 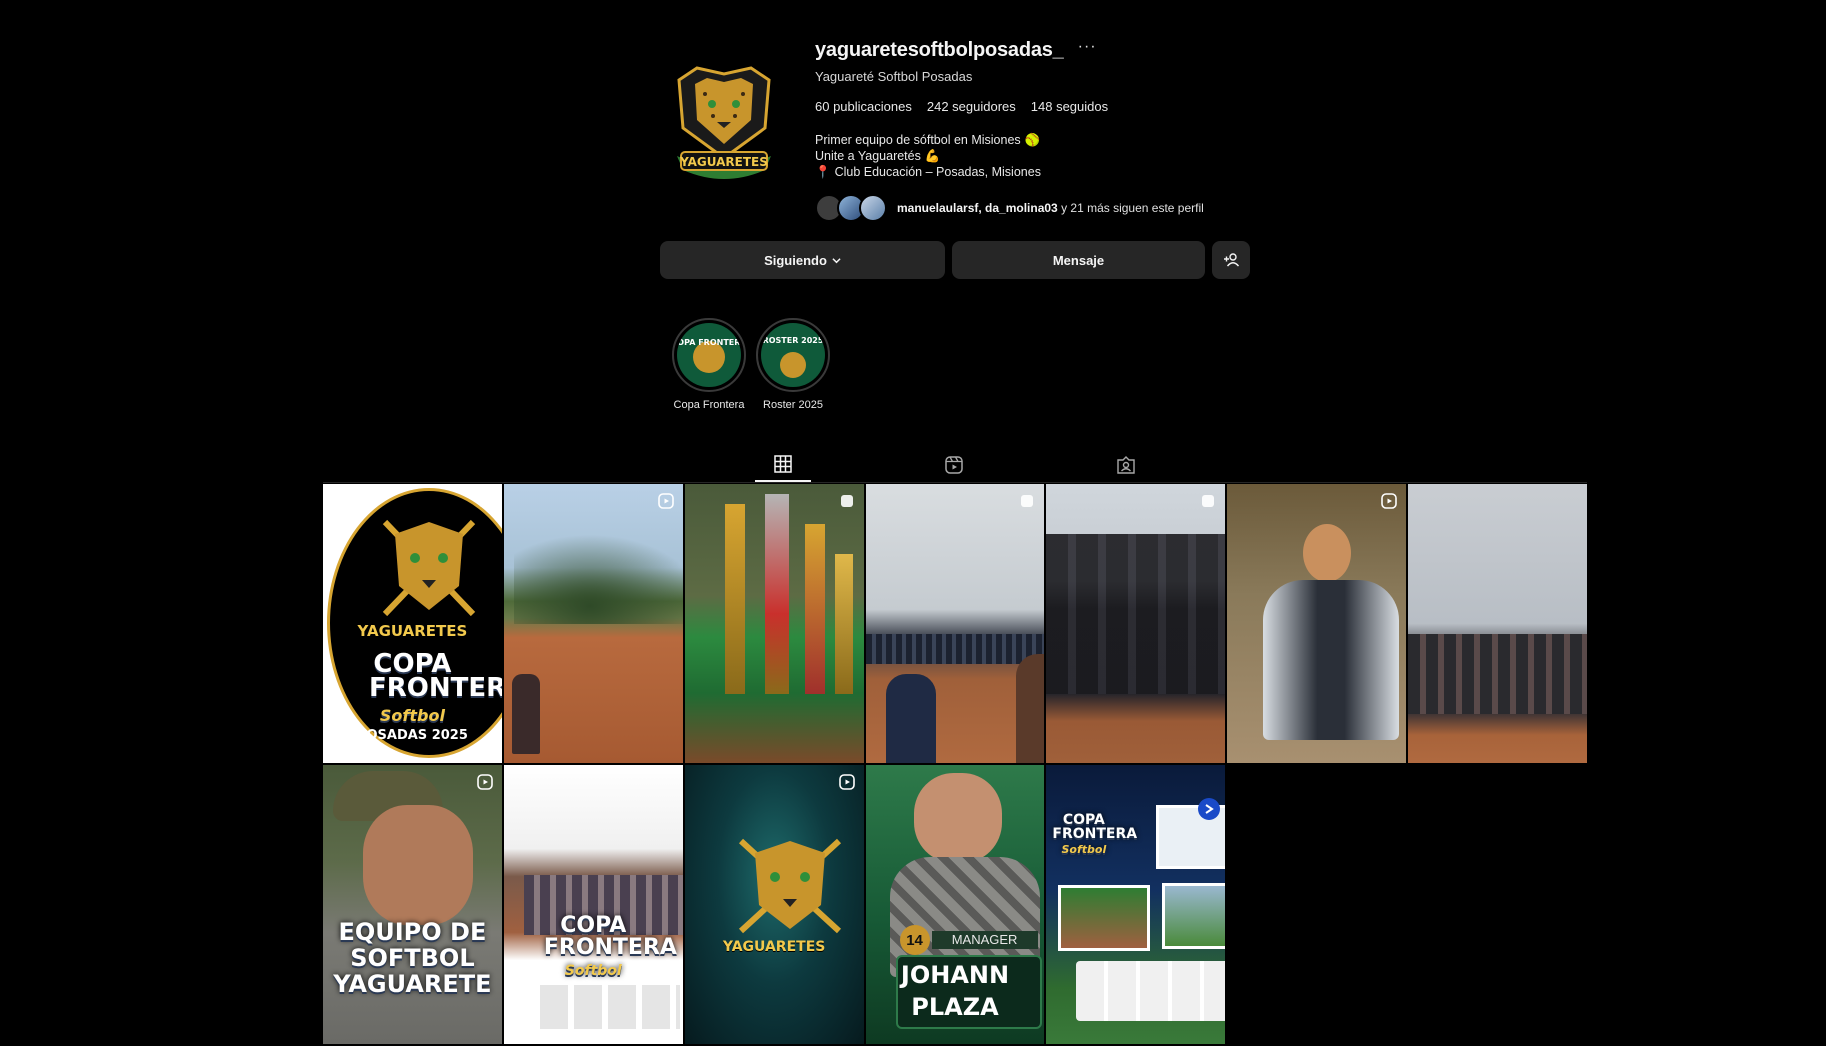 I want to click on post-tile: 14 MANAGER JOHANN PLAZA, so click(x=955, y=904).